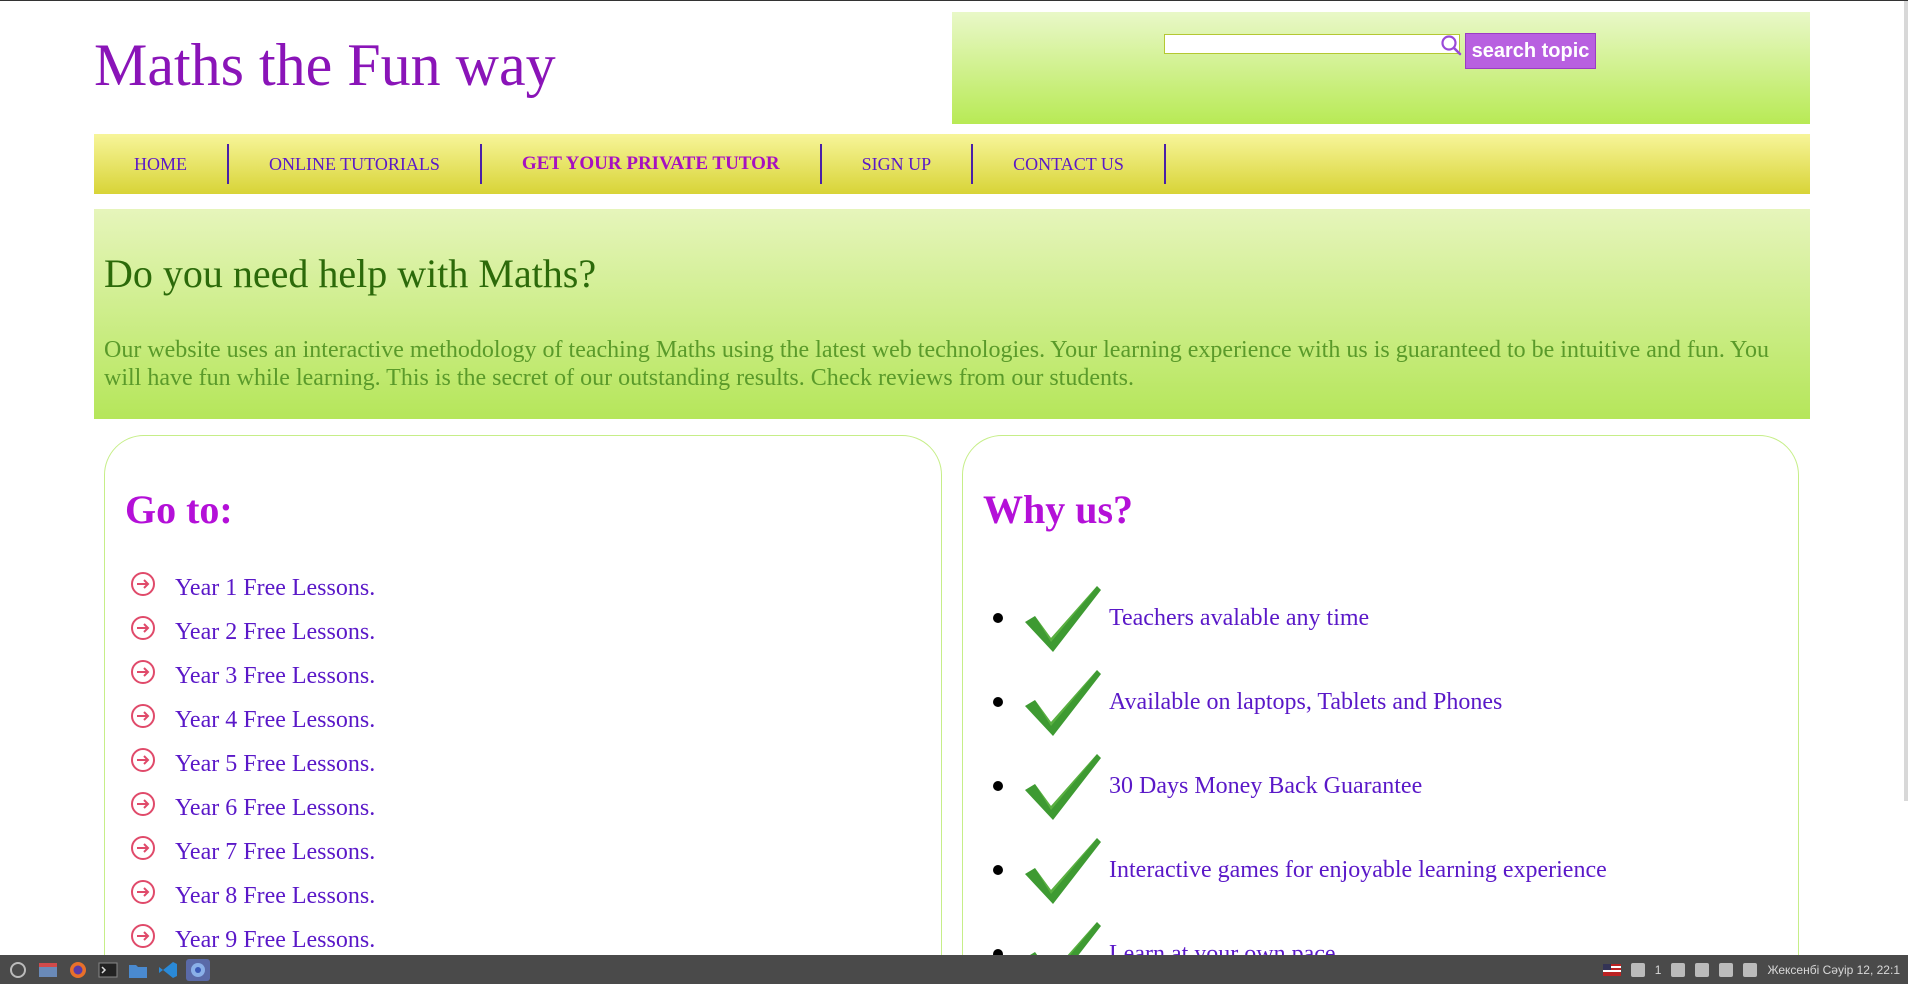  I want to click on banner-heading: Do you need help with Maths?, so click(350, 273).